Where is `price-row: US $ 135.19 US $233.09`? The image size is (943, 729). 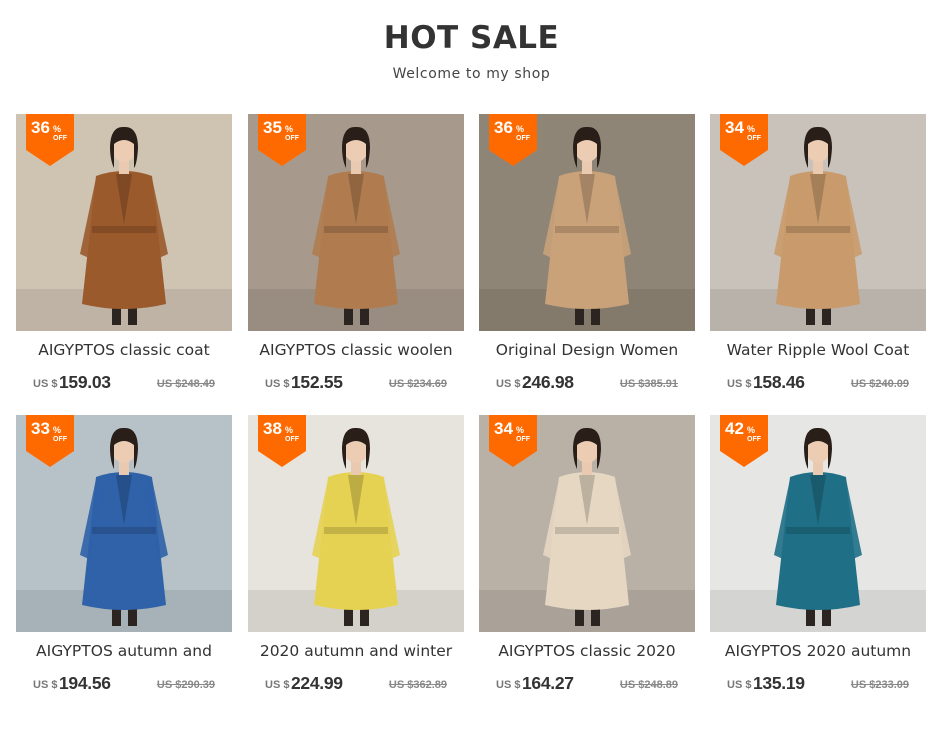
price-row: US $ 135.19 US $233.09 is located at coordinates (818, 684).